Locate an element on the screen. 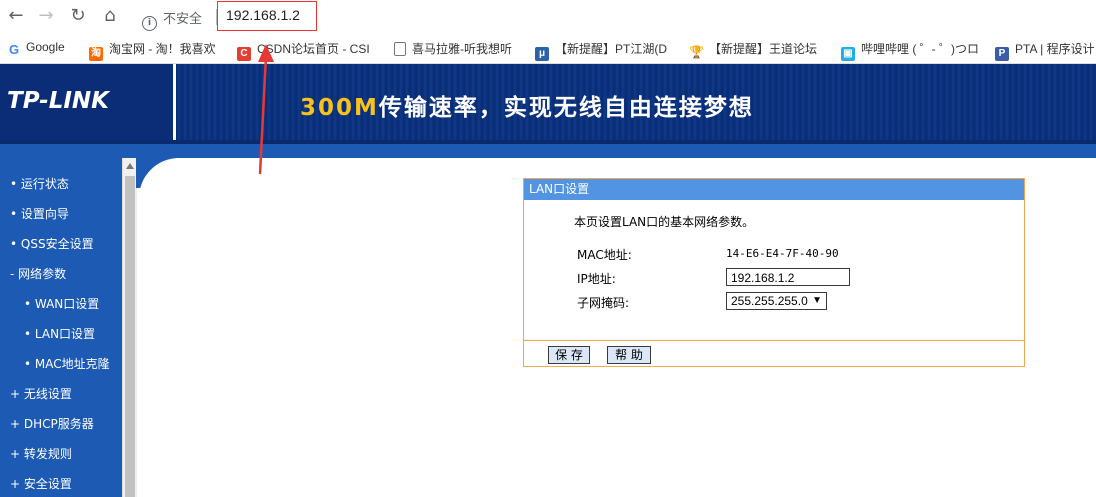  bookmark-csdn: C CSDN论坛首页 - CSI is located at coordinates (303, 50).